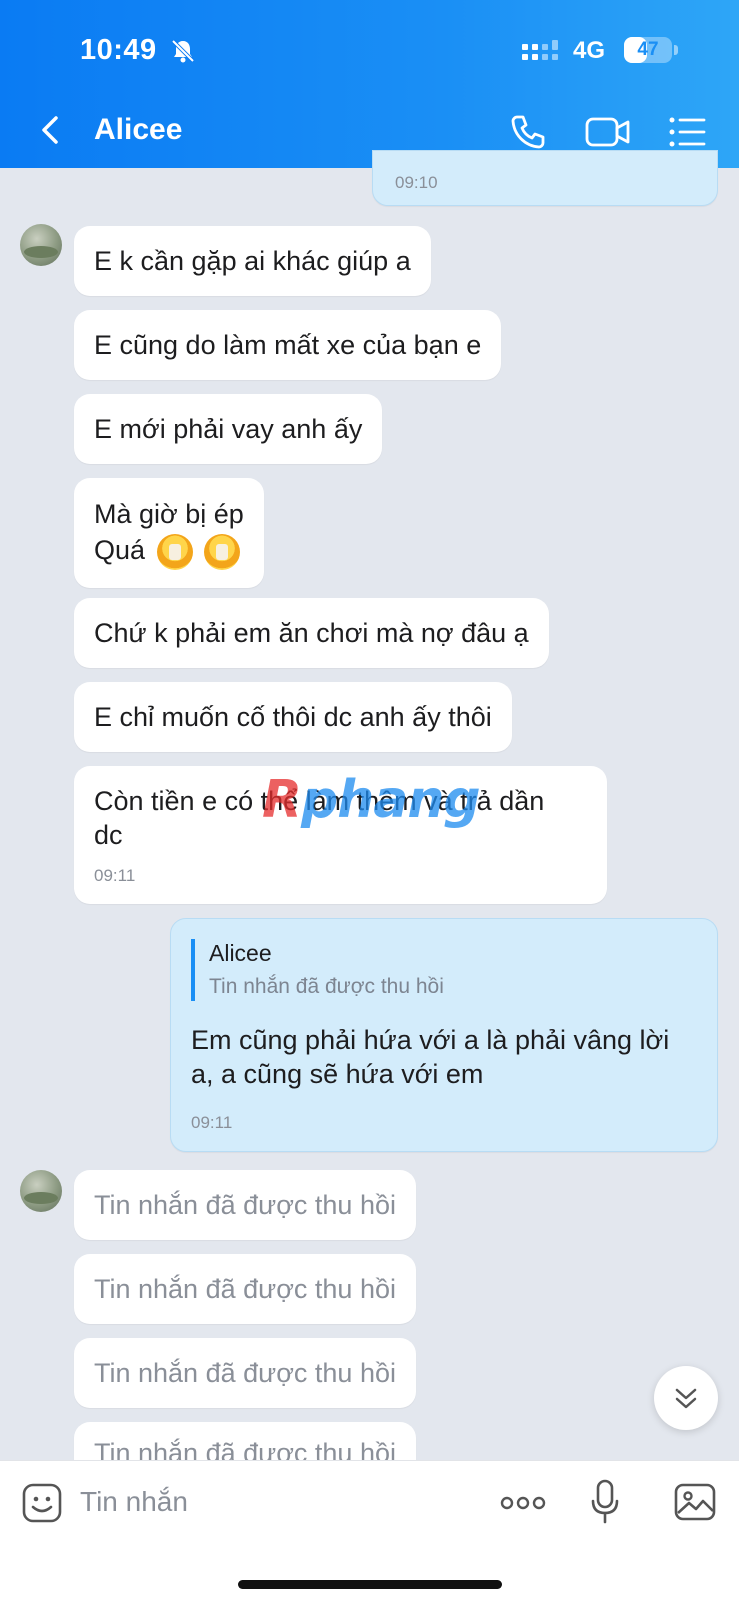 Image resolution: width=739 pixels, height=1600 pixels. I want to click on quoted-text: Tin nhắn đã được thu hồi, so click(326, 986).